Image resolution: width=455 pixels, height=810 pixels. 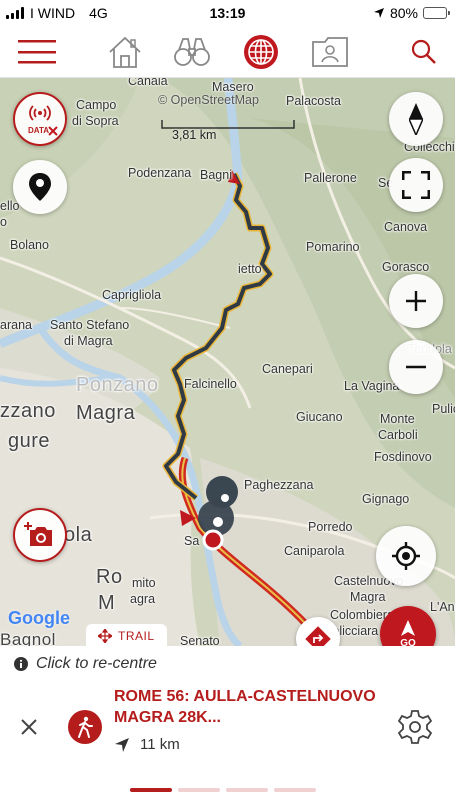 I want to click on page-indicator, so click(x=223, y=790).